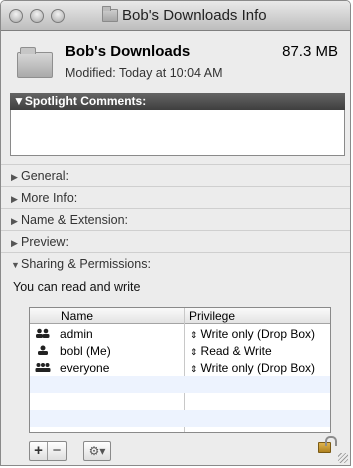 The image size is (353, 468). What do you see at coordinates (39, 451) in the screenshot?
I see `add-button: +` at bounding box center [39, 451].